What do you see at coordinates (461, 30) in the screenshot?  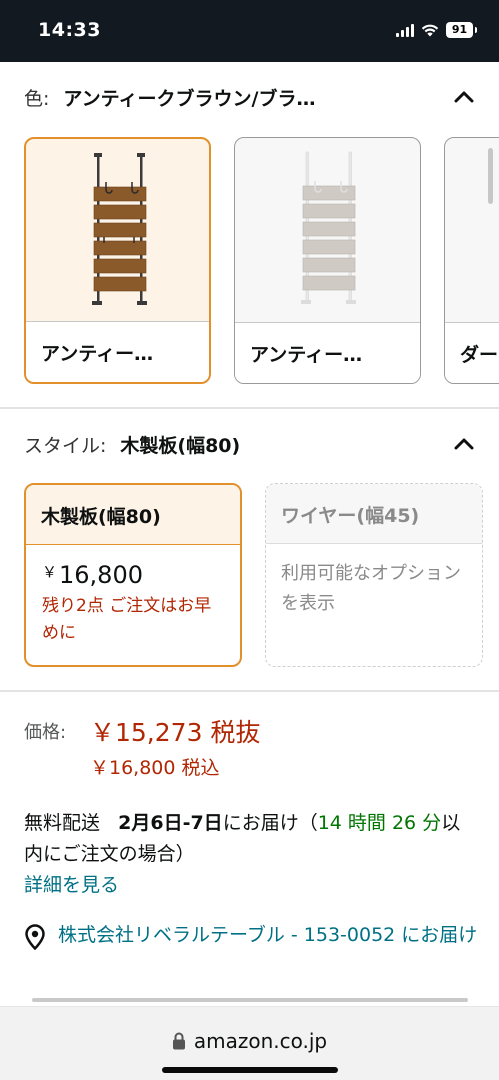 I see `battery-icon: 91` at bounding box center [461, 30].